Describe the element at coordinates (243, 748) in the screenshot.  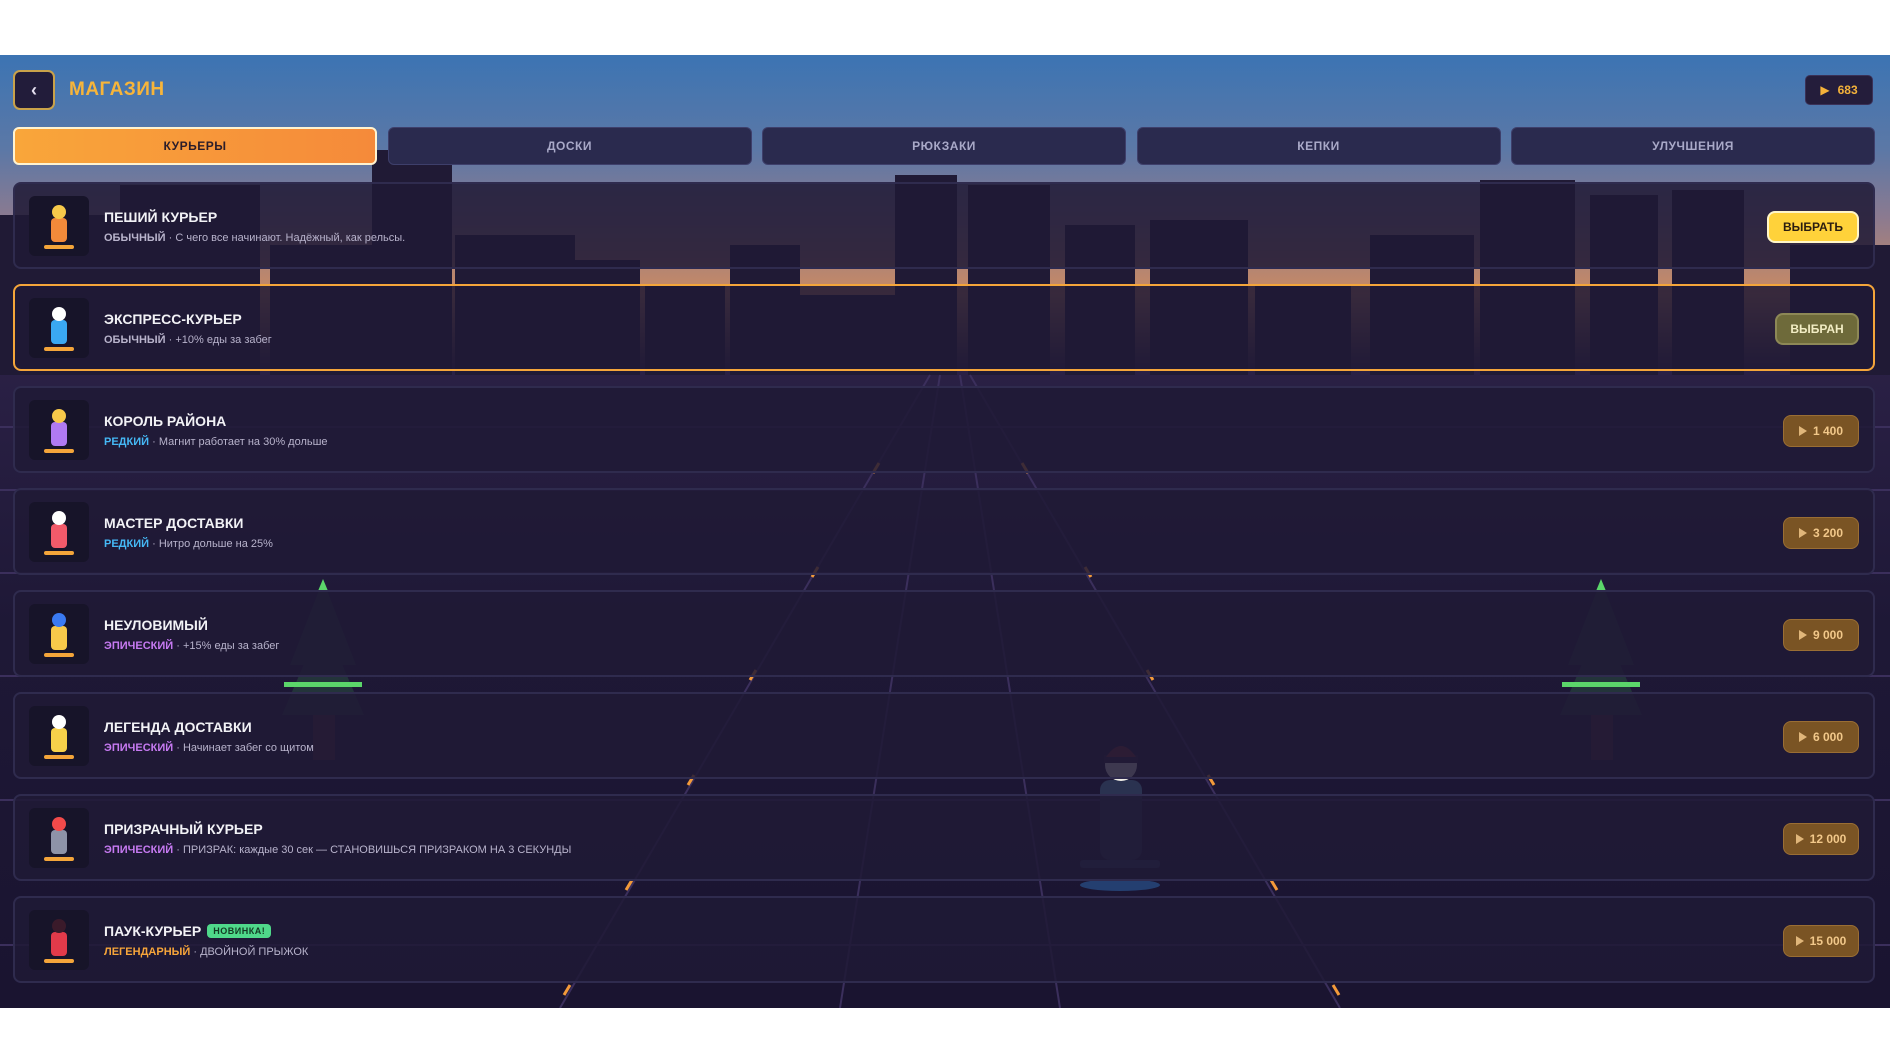
I see `courier-description: · Начинает забег со щитом` at that location.